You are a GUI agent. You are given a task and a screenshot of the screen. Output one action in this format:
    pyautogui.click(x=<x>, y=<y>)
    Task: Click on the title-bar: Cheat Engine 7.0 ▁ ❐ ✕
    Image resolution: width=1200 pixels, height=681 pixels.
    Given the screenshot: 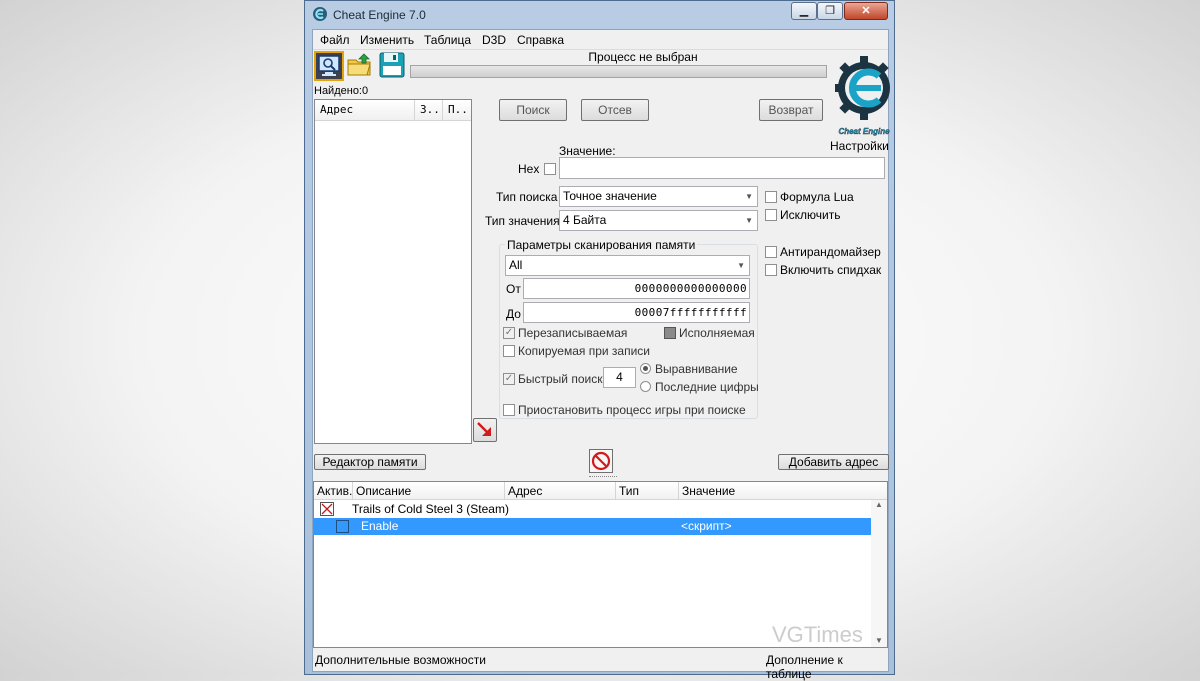 What is the action you would take?
    pyautogui.click(x=599, y=15)
    